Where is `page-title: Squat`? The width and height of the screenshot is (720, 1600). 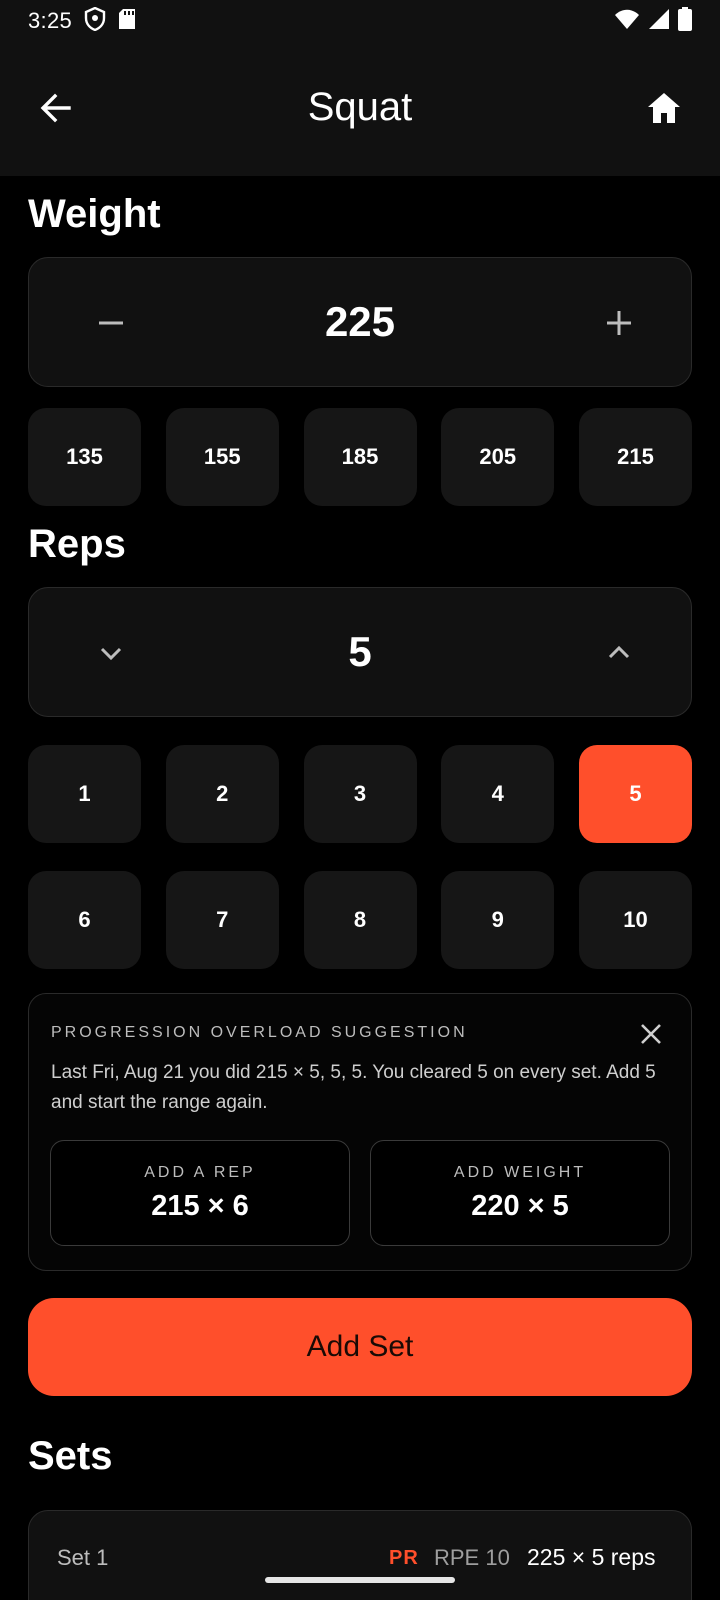 page-title: Squat is located at coordinates (360, 106).